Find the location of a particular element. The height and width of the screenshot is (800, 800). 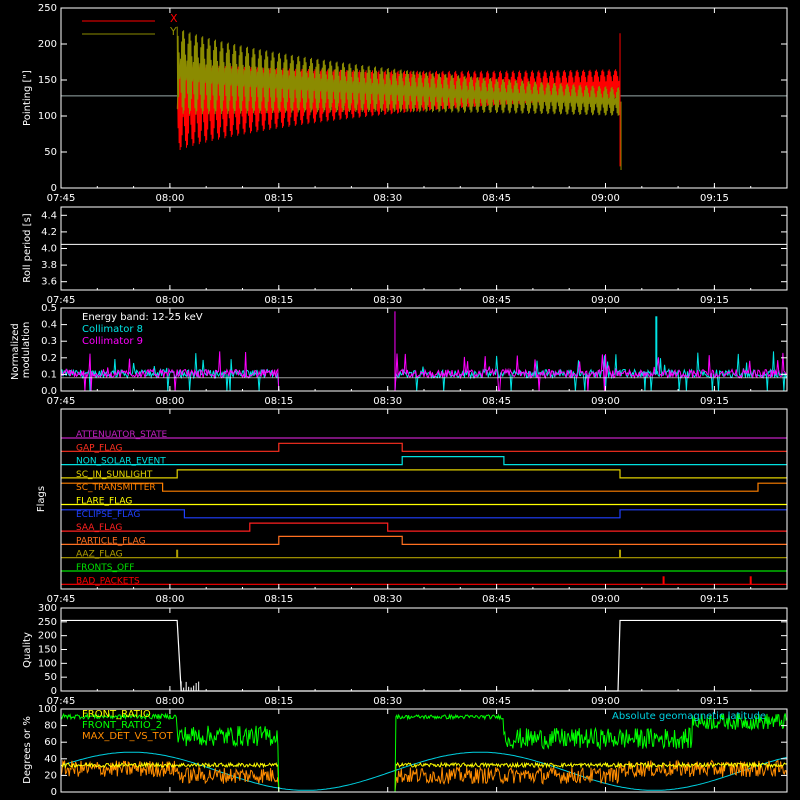

y-tick-label: 4.0 is located at coordinates (49, 249).